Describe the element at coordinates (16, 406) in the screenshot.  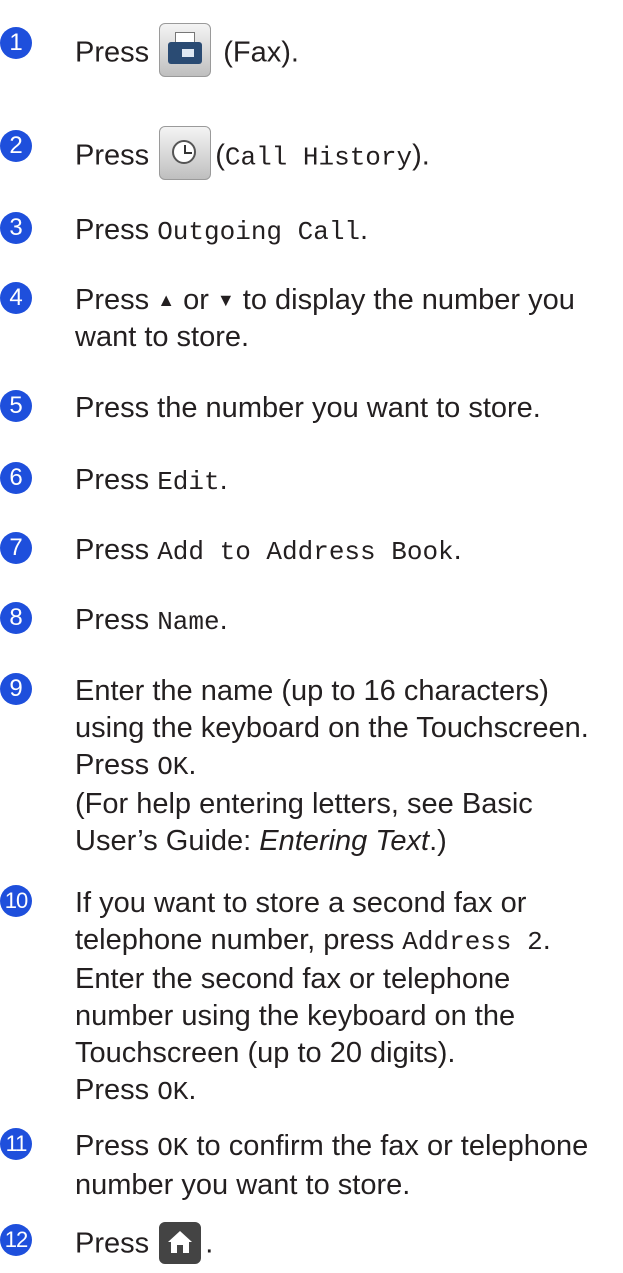
I see `step-number: 5` at that location.